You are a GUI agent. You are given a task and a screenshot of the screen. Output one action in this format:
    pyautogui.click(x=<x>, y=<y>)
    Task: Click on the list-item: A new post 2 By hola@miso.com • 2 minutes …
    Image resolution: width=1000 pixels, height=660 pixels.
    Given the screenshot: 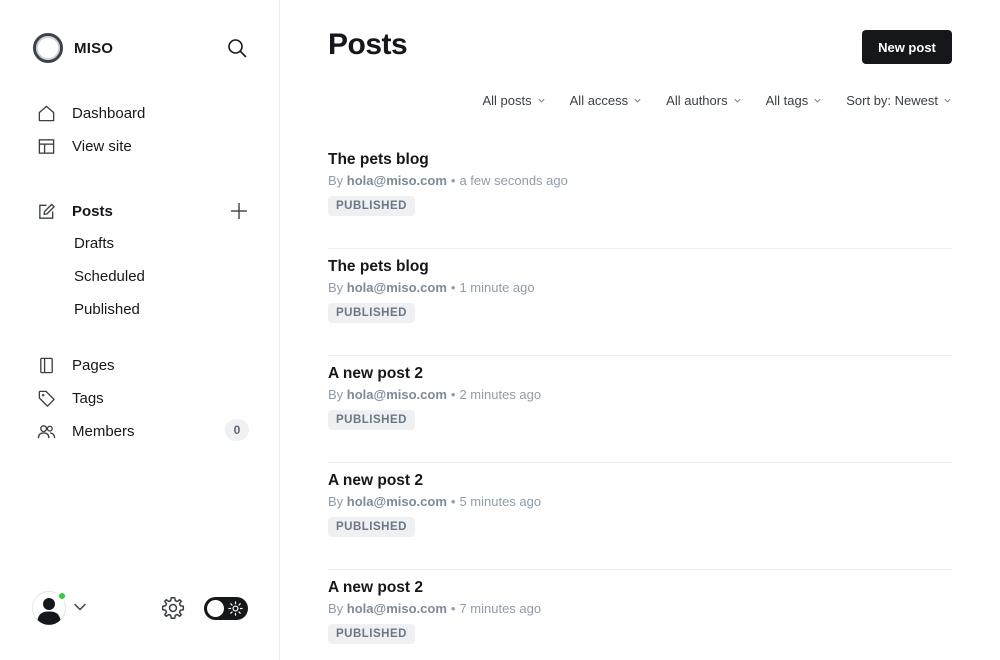 What is the action you would take?
    pyautogui.click(x=640, y=409)
    